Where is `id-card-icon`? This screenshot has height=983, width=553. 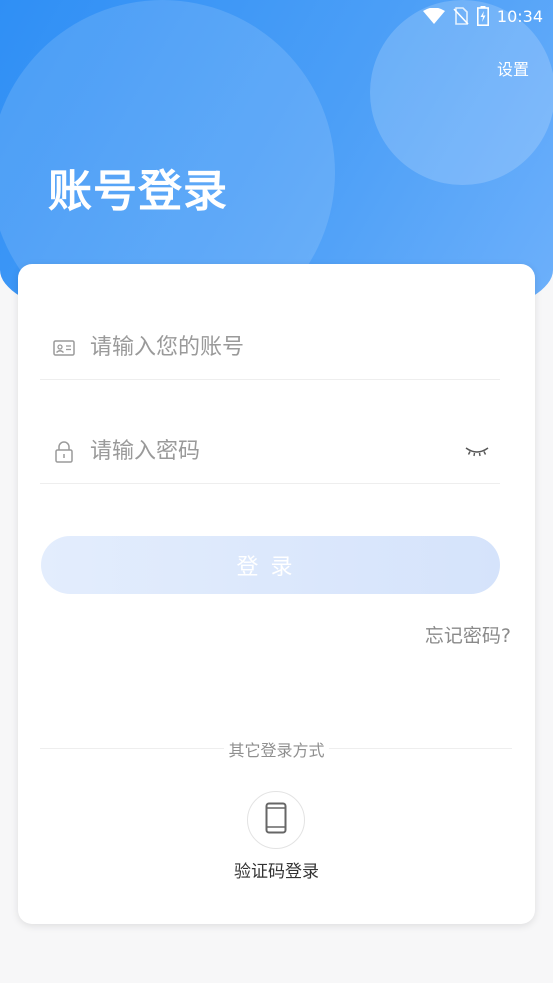 id-card-icon is located at coordinates (64, 348).